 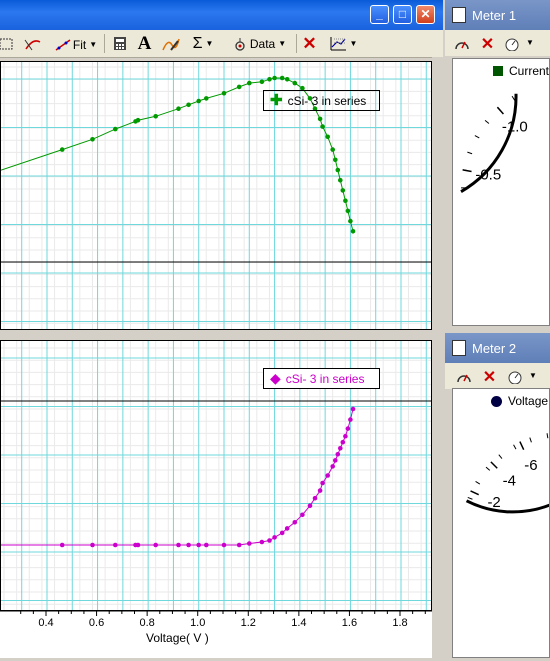 I want to click on graph1-legend: ✚ cSi- 3 in series, so click(x=321, y=100).